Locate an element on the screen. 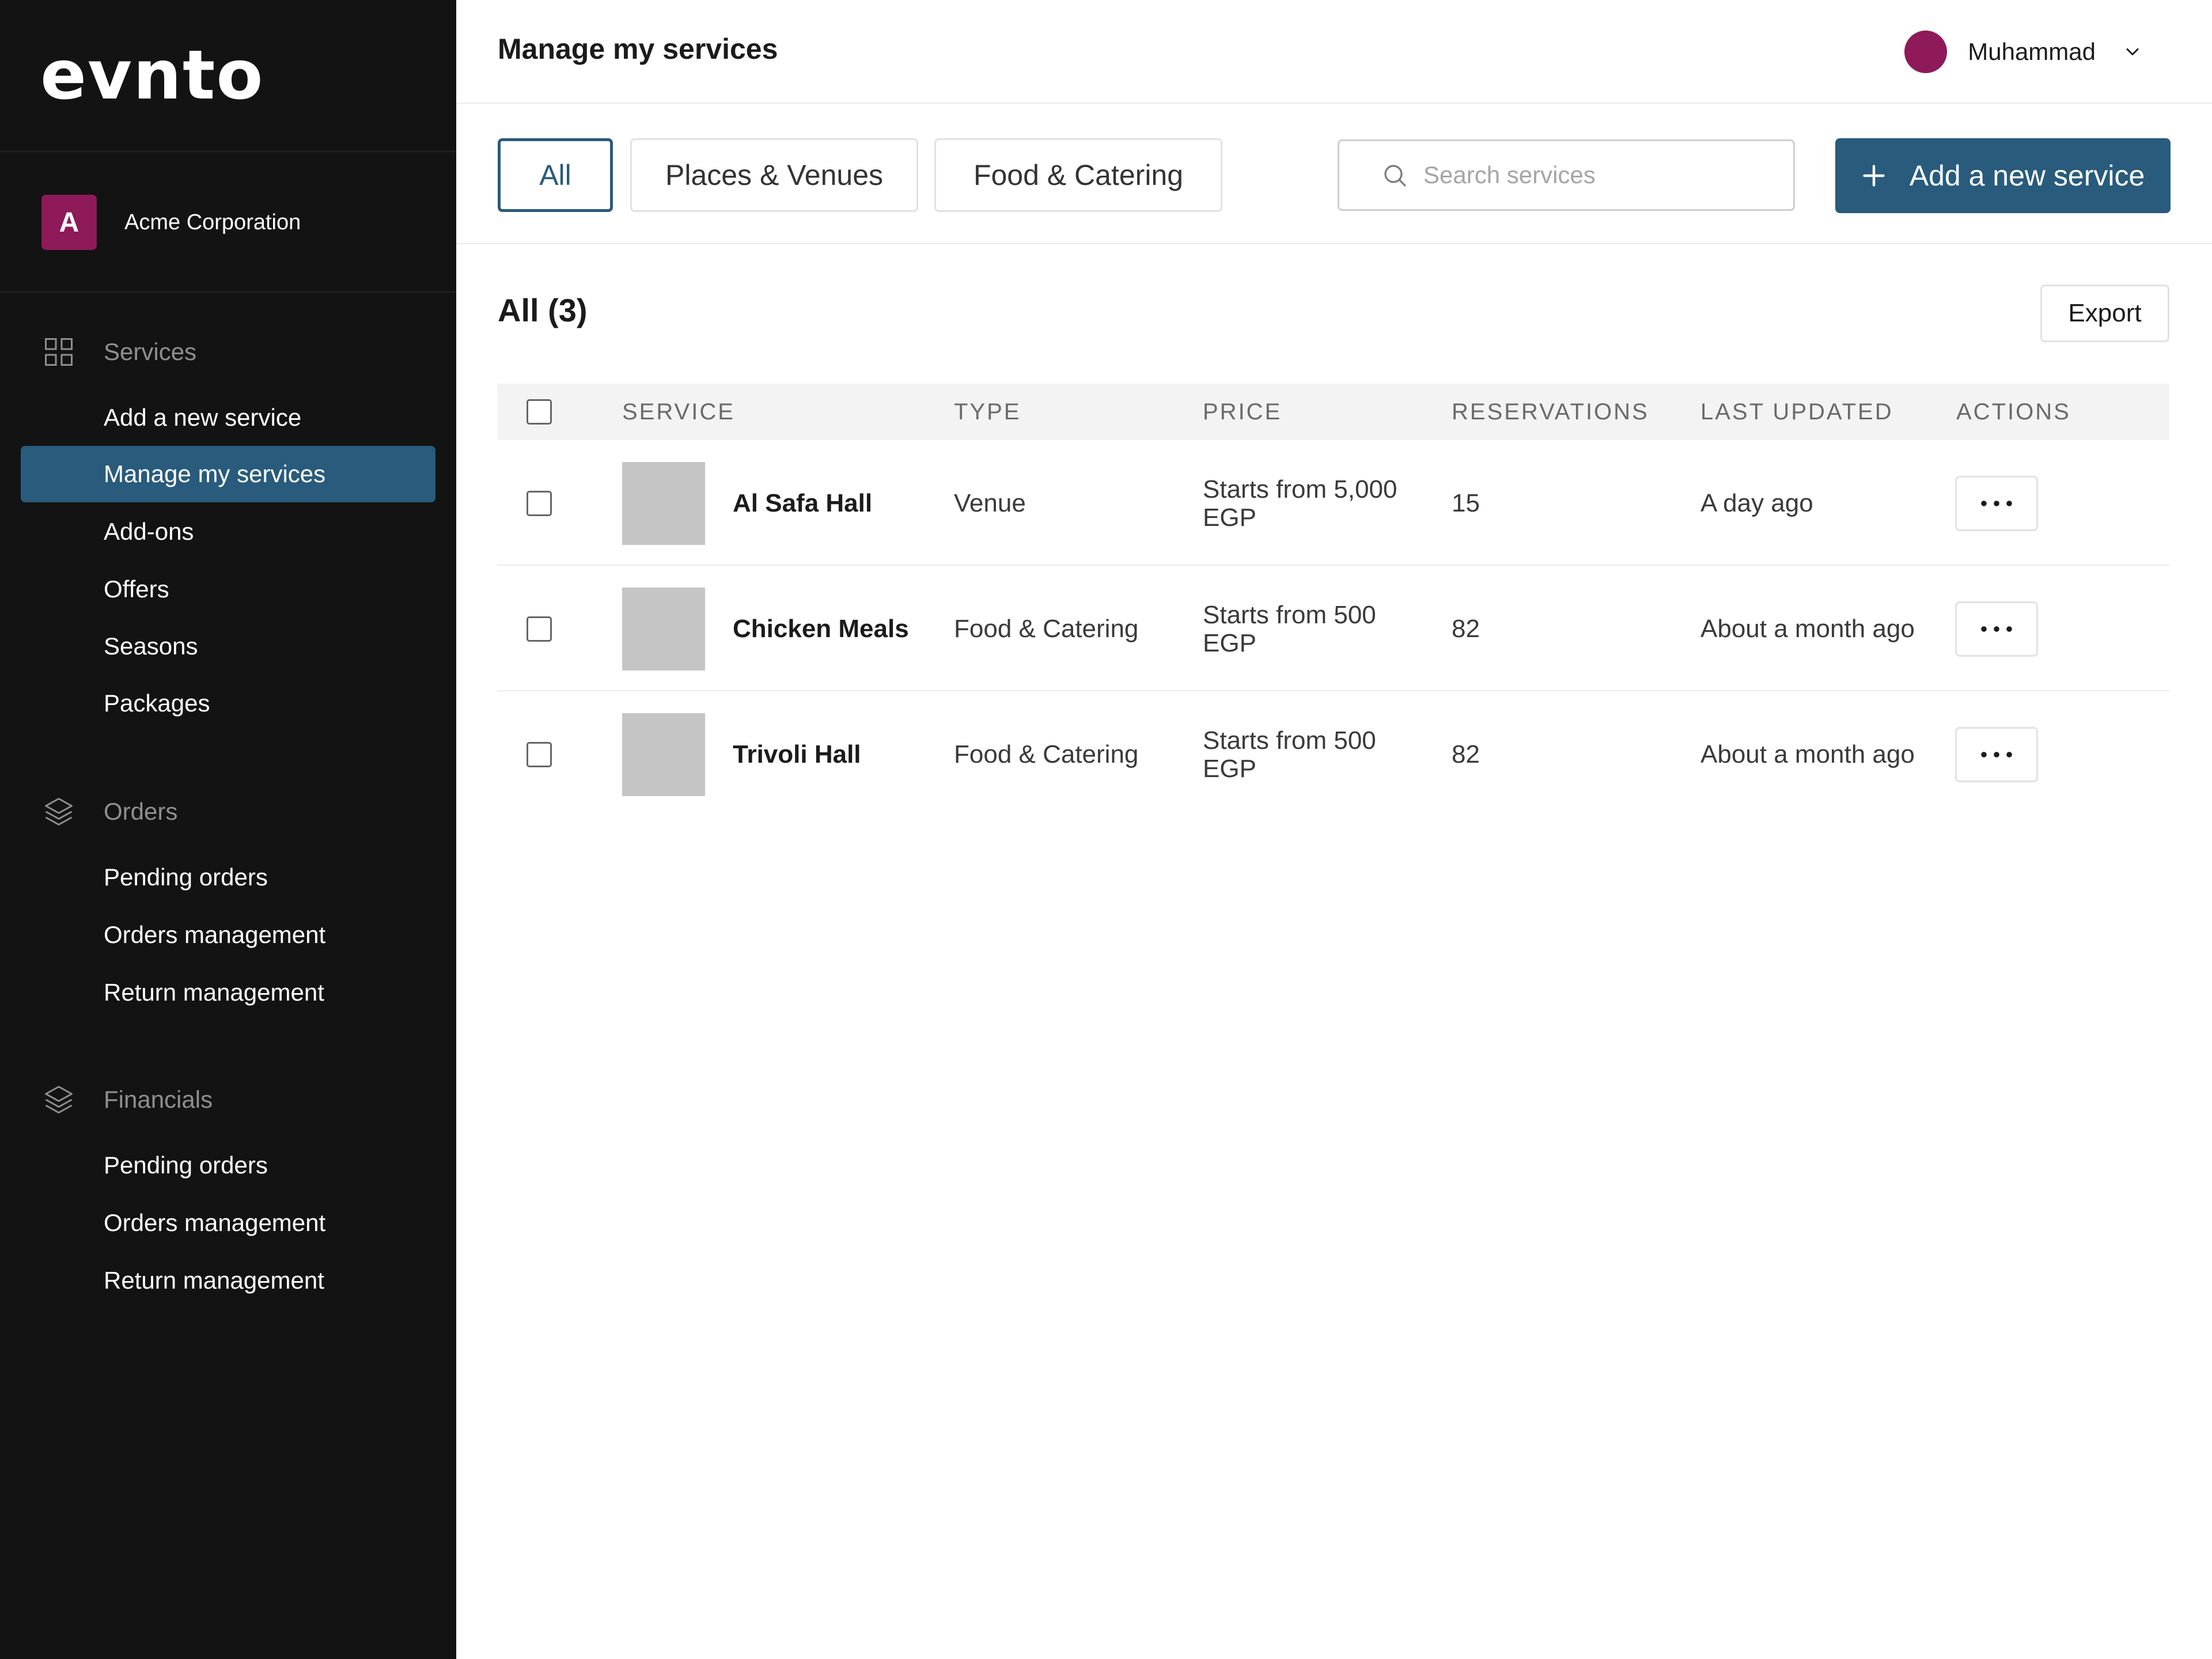  org-switcher: A Acme Corporation is located at coordinates (171, 222).